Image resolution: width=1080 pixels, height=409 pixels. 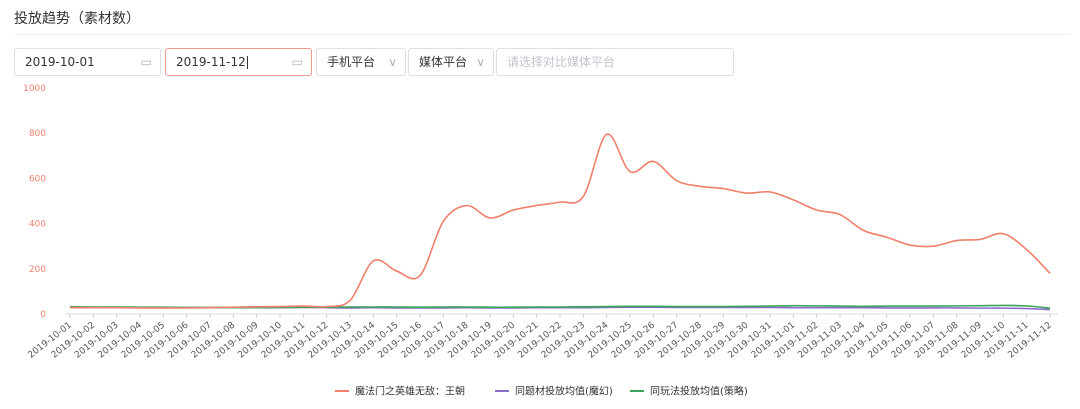 I want to click on legend-label: 魔法门之英雄无敌：王朝, so click(x=410, y=391).